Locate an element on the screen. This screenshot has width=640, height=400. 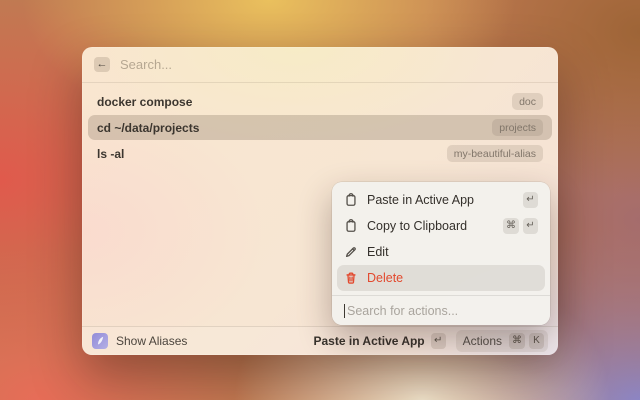
actions-button: Actions ⌘ K is located at coordinates (501, 341).